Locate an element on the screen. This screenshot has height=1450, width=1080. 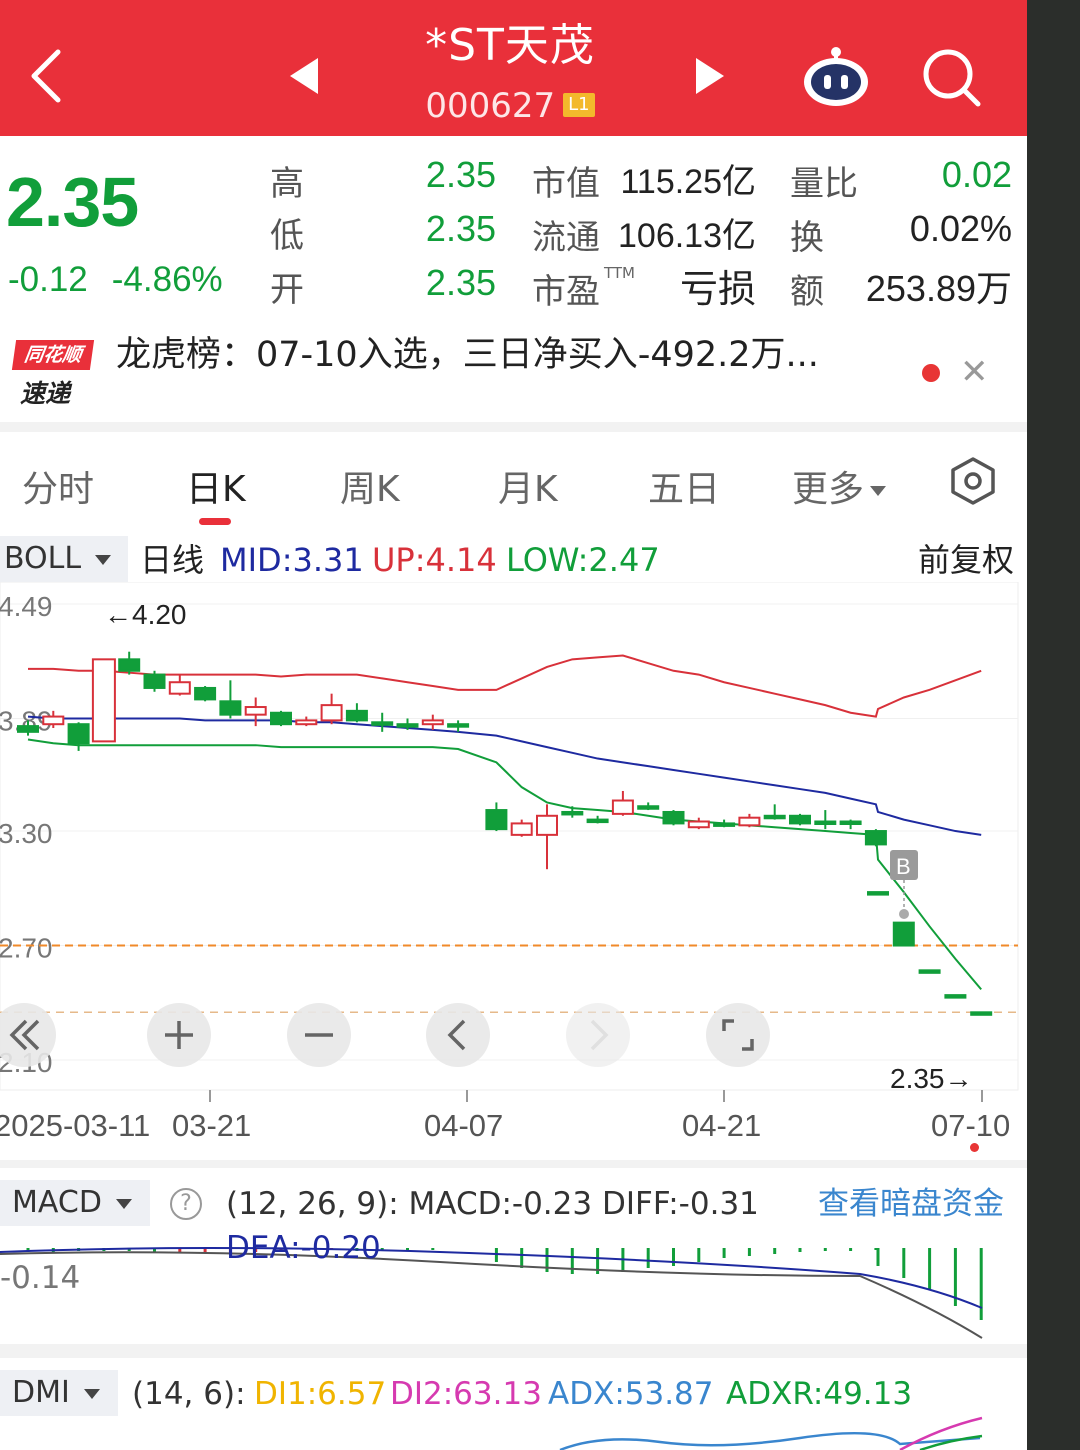
zoom-out-button is located at coordinates (319, 1035).